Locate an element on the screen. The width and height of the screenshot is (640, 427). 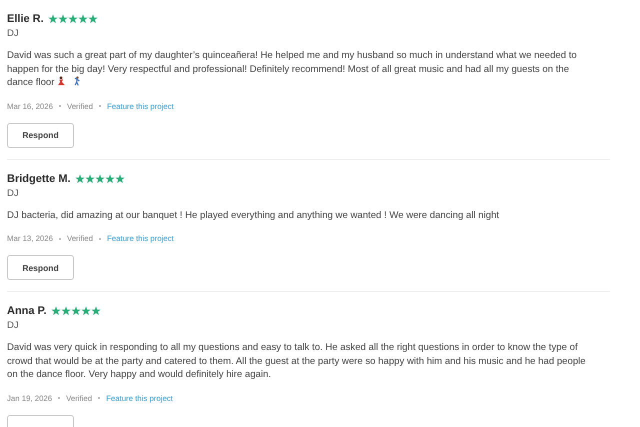
reviewer-name: Bridgette M. is located at coordinates (39, 178).